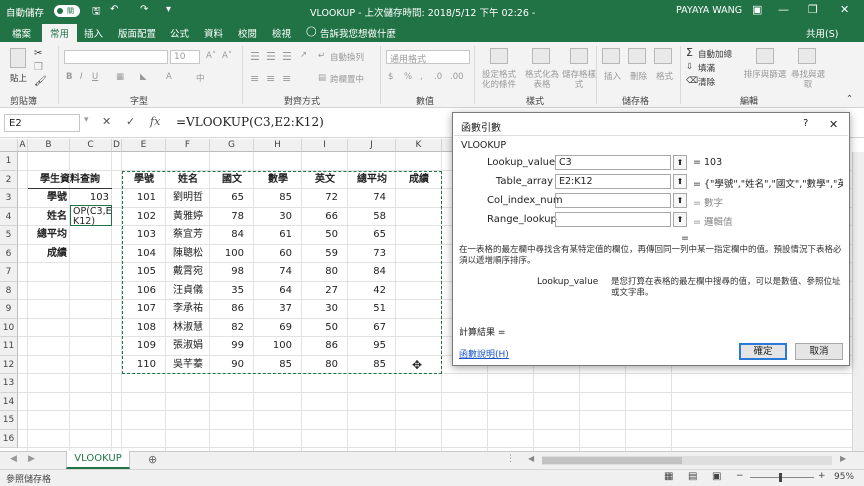 This screenshot has width=864, height=486. I want to click on find-select-icon, so click(807, 56).